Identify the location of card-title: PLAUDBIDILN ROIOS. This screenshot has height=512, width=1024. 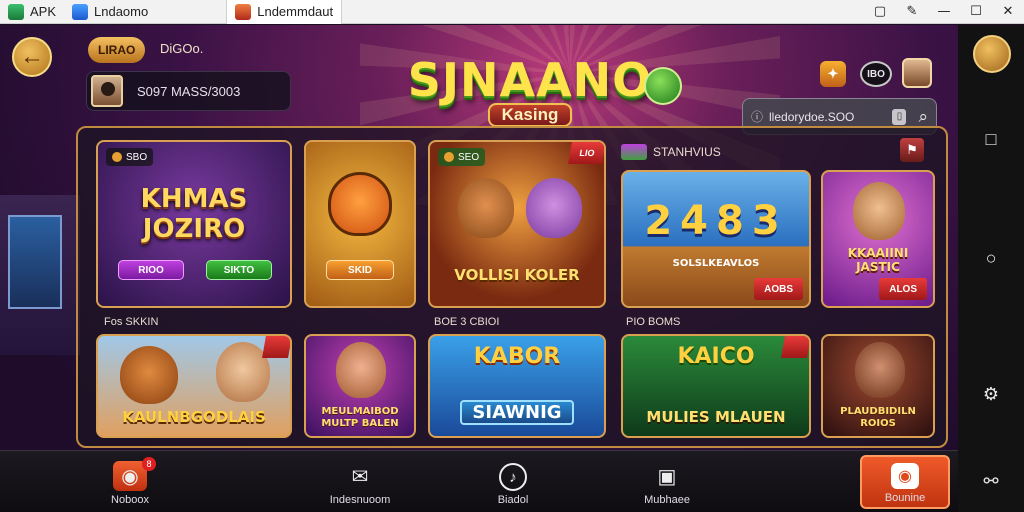
(878, 417).